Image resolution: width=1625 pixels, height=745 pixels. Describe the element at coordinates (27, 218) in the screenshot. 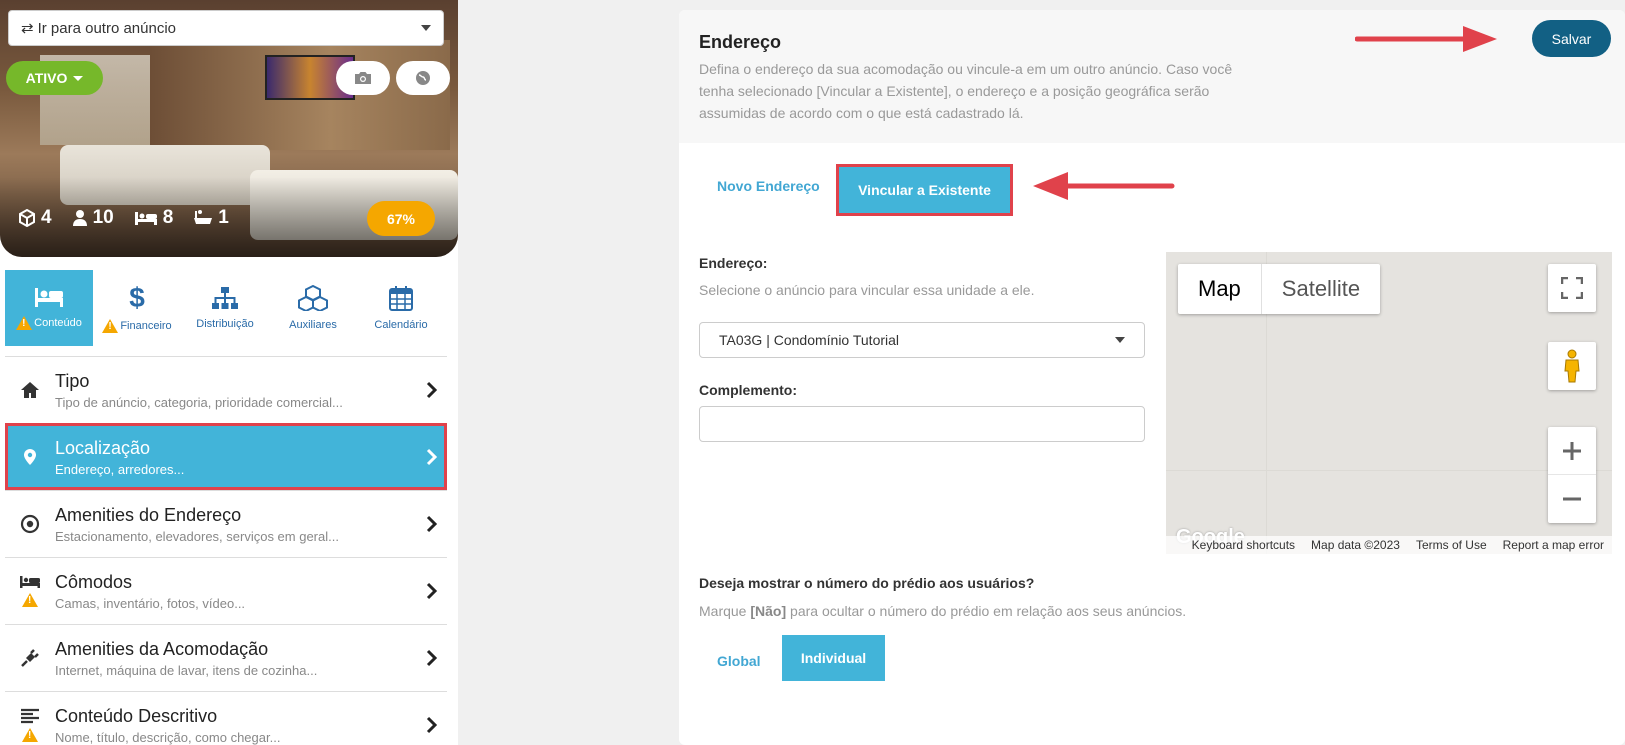

I see `cube-icon` at that location.